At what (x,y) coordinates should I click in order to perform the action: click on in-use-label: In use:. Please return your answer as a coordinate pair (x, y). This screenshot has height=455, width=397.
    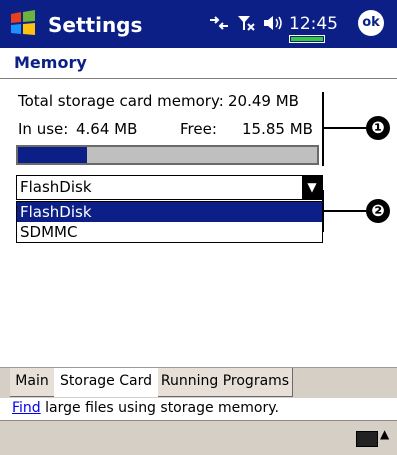
    Looking at the image, I should click on (43, 129).